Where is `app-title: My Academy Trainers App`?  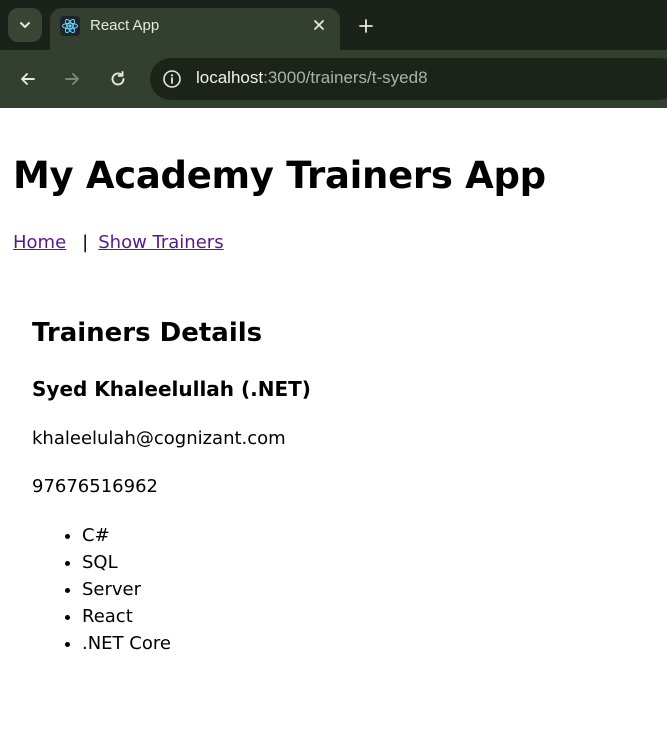 app-title: My Academy Trainers App is located at coordinates (279, 175).